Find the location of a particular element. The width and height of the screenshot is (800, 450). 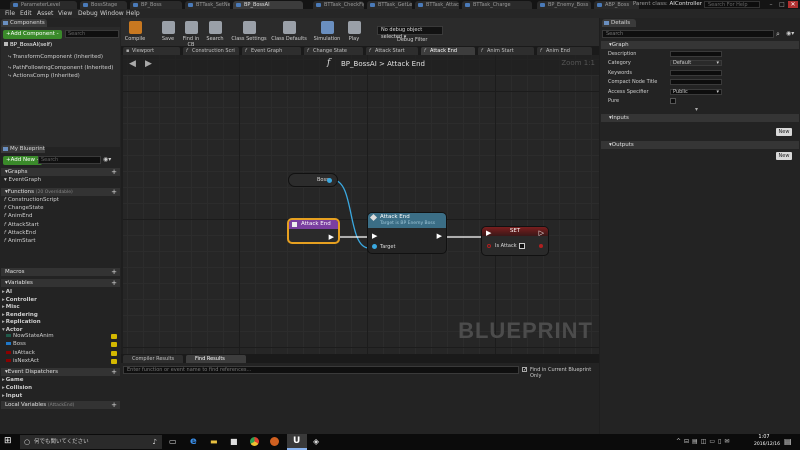

variable-item: Boss is located at coordinates (16, 344).